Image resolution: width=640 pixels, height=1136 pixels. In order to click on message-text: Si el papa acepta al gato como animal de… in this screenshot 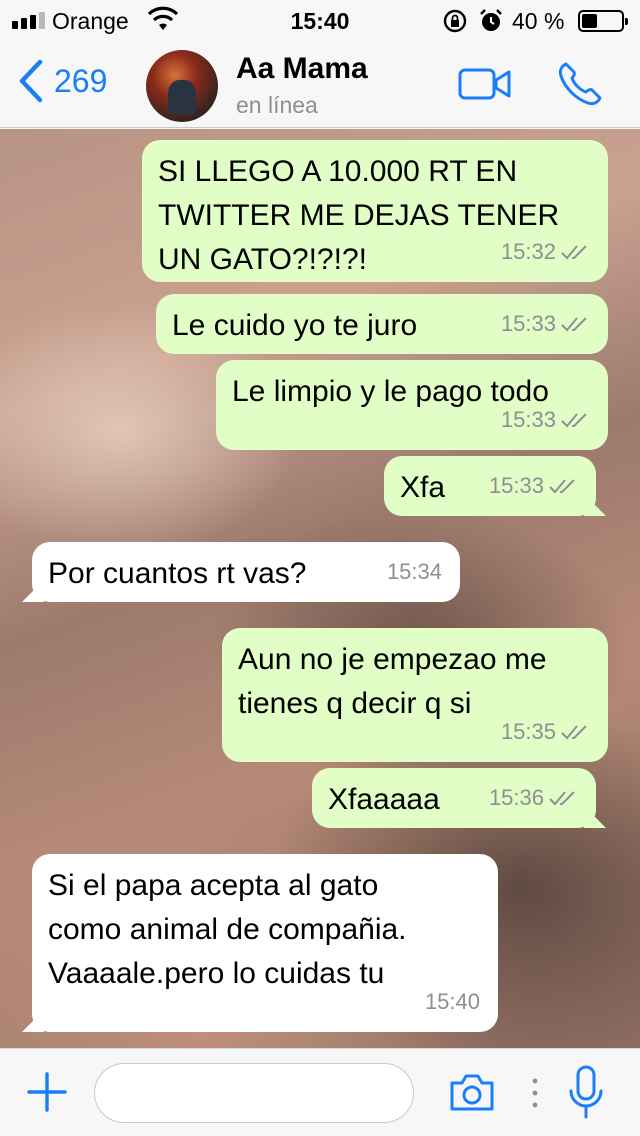, I will do `click(227, 929)`.